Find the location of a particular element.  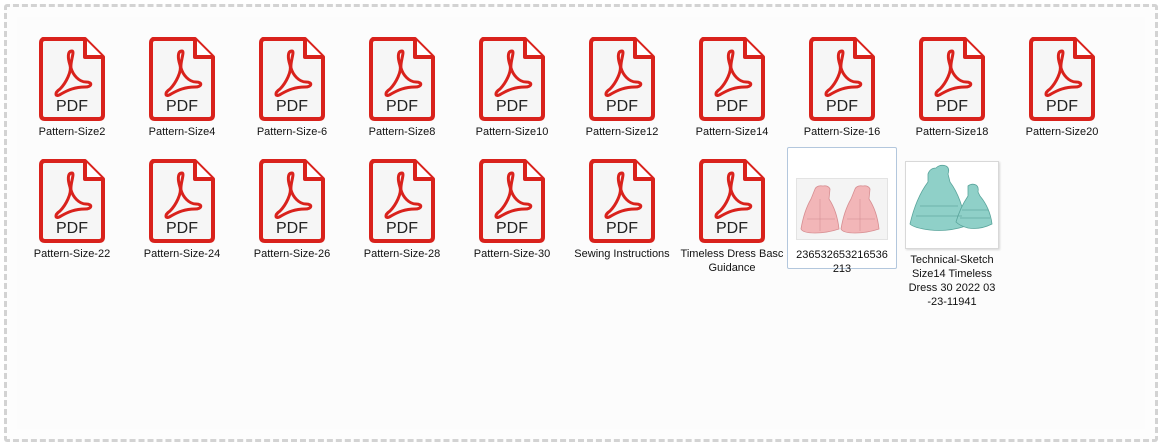

file-name-label: Pattern-Size-16 is located at coordinates (842, 132).